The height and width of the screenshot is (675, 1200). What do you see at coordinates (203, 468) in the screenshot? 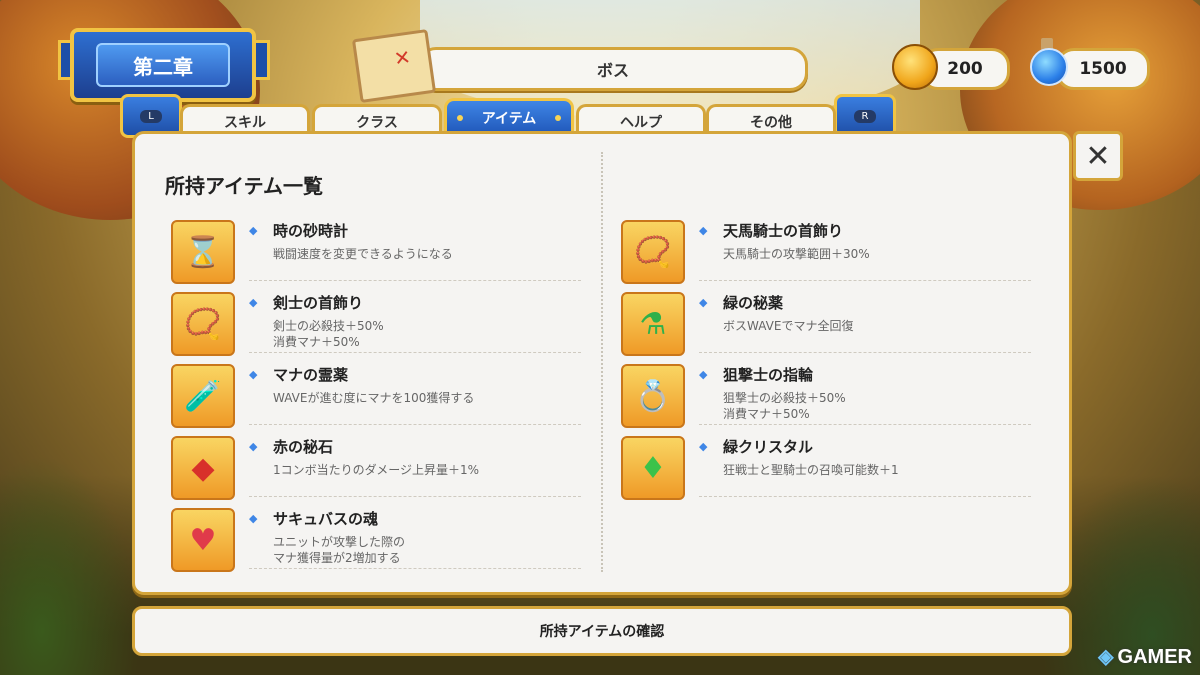
I see `red-gem-icon: ◆` at bounding box center [203, 468].